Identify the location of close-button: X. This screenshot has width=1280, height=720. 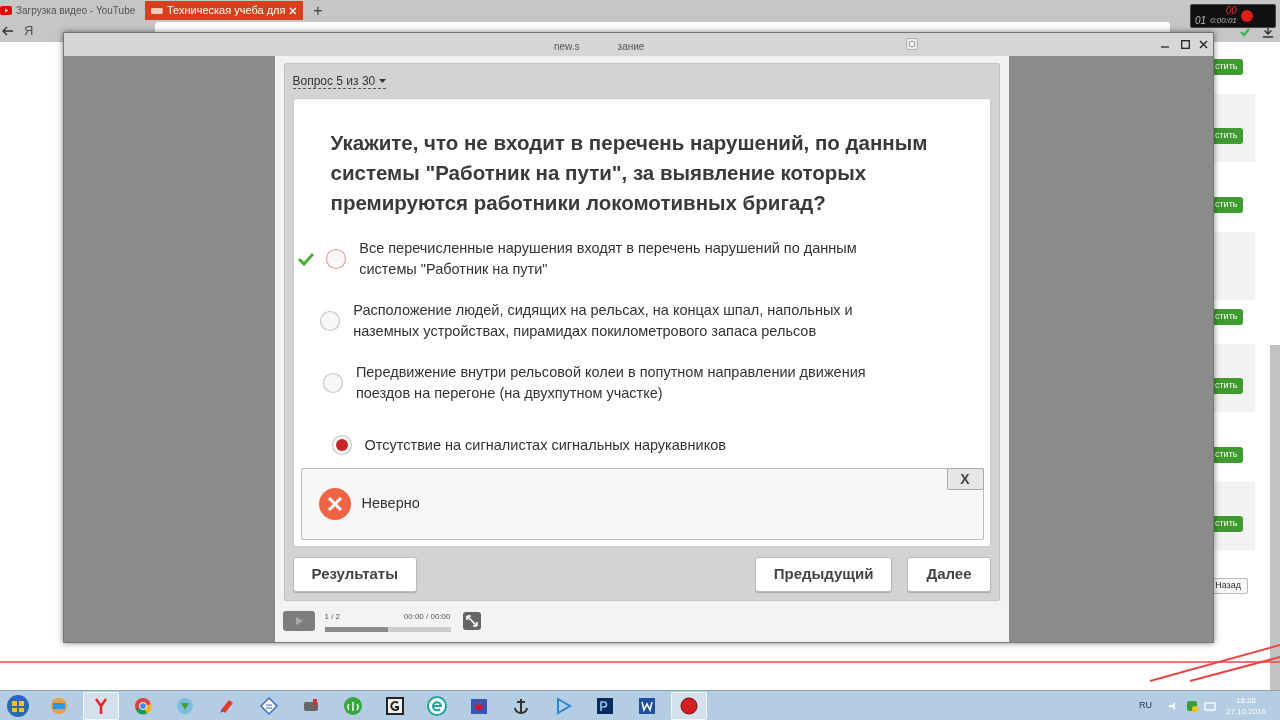
(965, 479).